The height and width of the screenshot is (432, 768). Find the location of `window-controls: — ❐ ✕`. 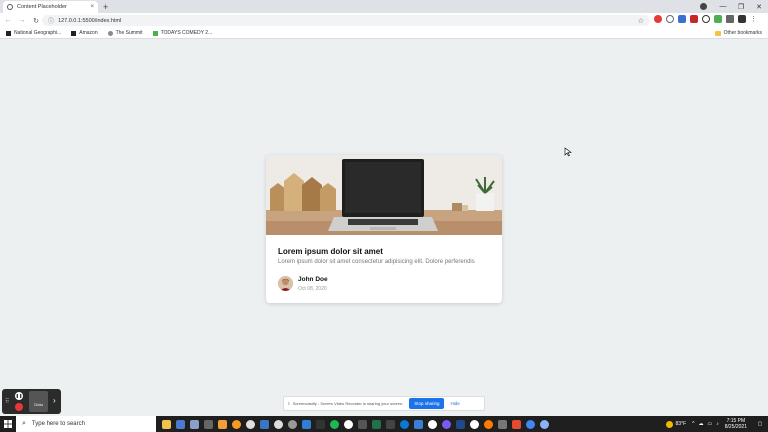

window-controls: — ❐ ✕ is located at coordinates (741, 6).